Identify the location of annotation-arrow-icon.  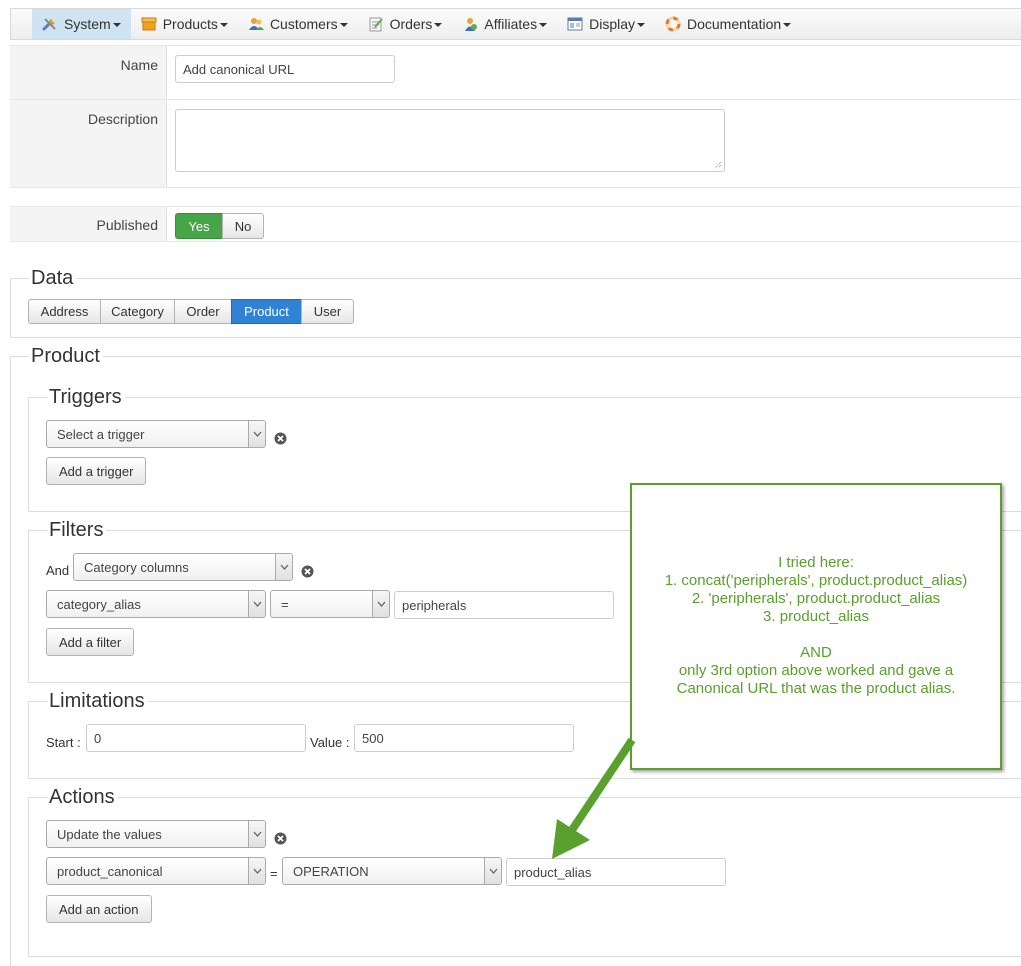
(594, 798).